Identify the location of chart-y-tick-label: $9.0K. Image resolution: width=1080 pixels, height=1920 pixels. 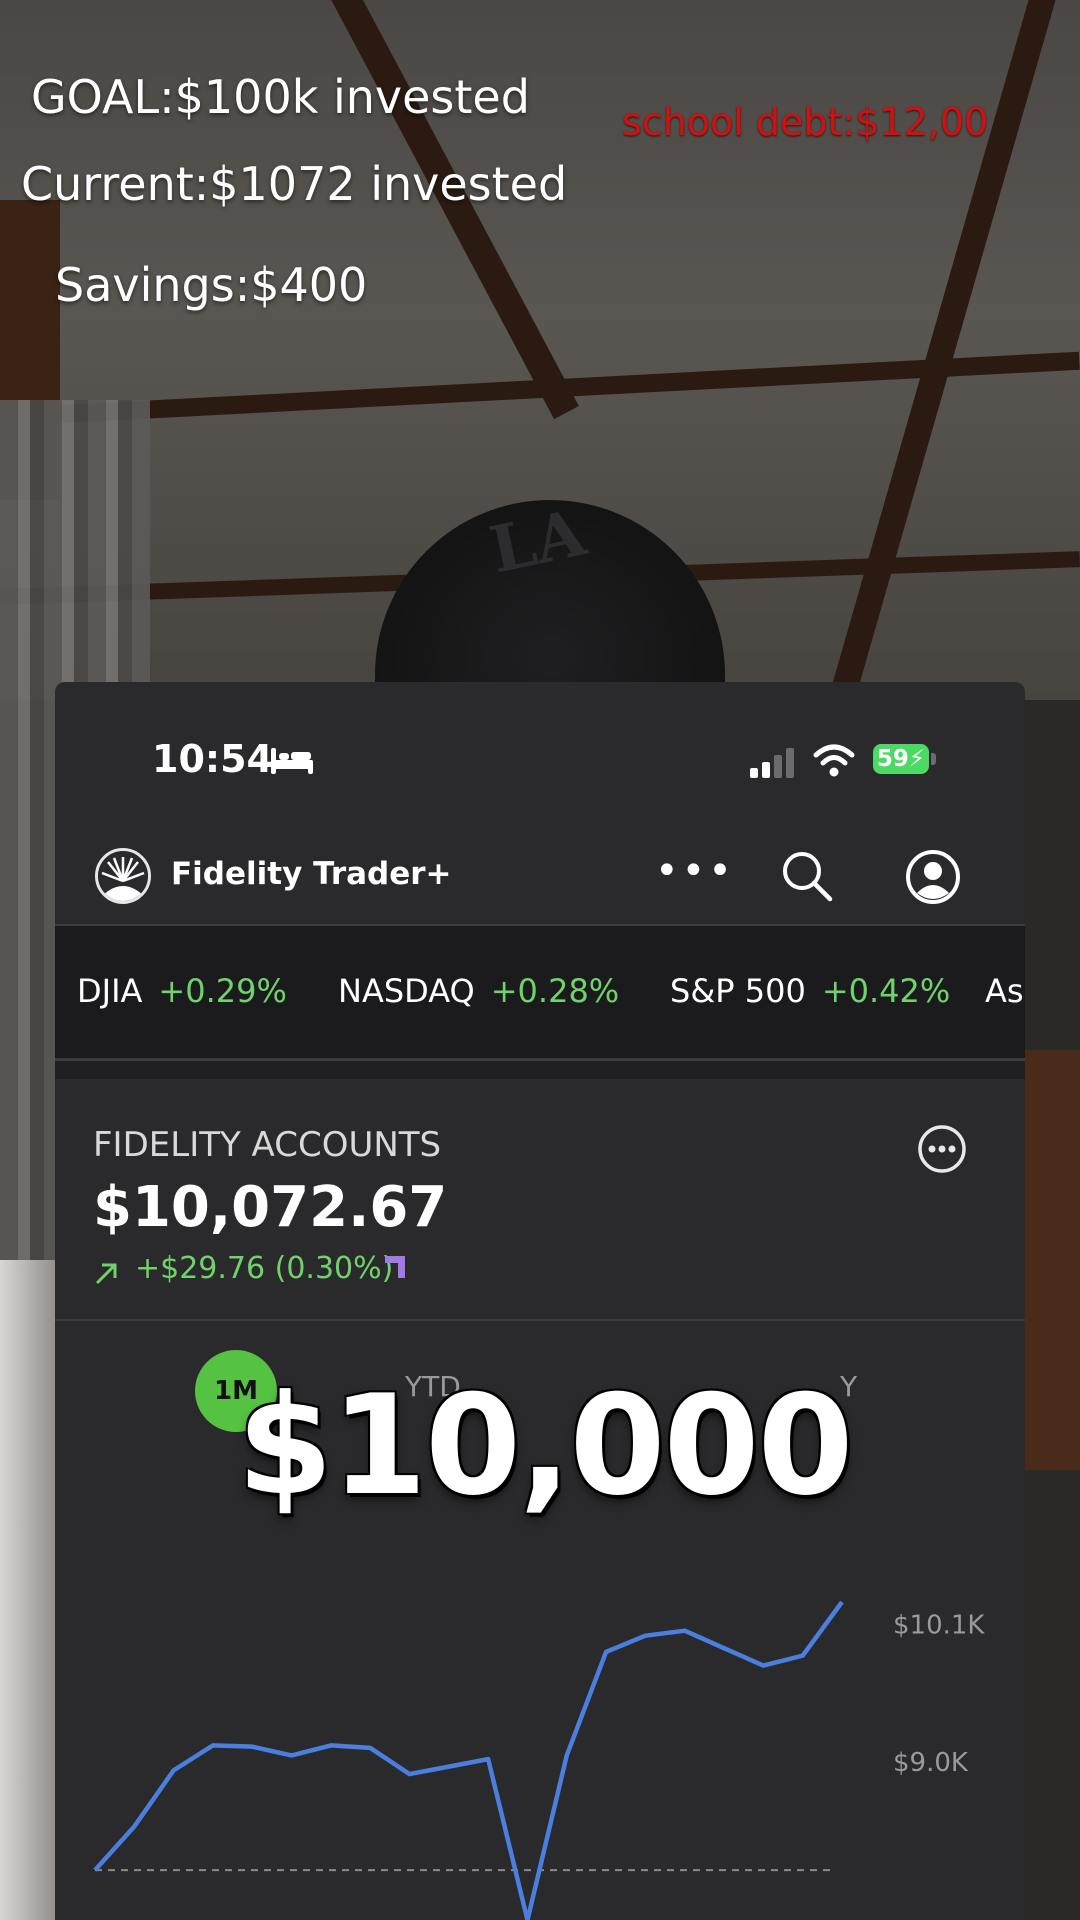
(931, 1763).